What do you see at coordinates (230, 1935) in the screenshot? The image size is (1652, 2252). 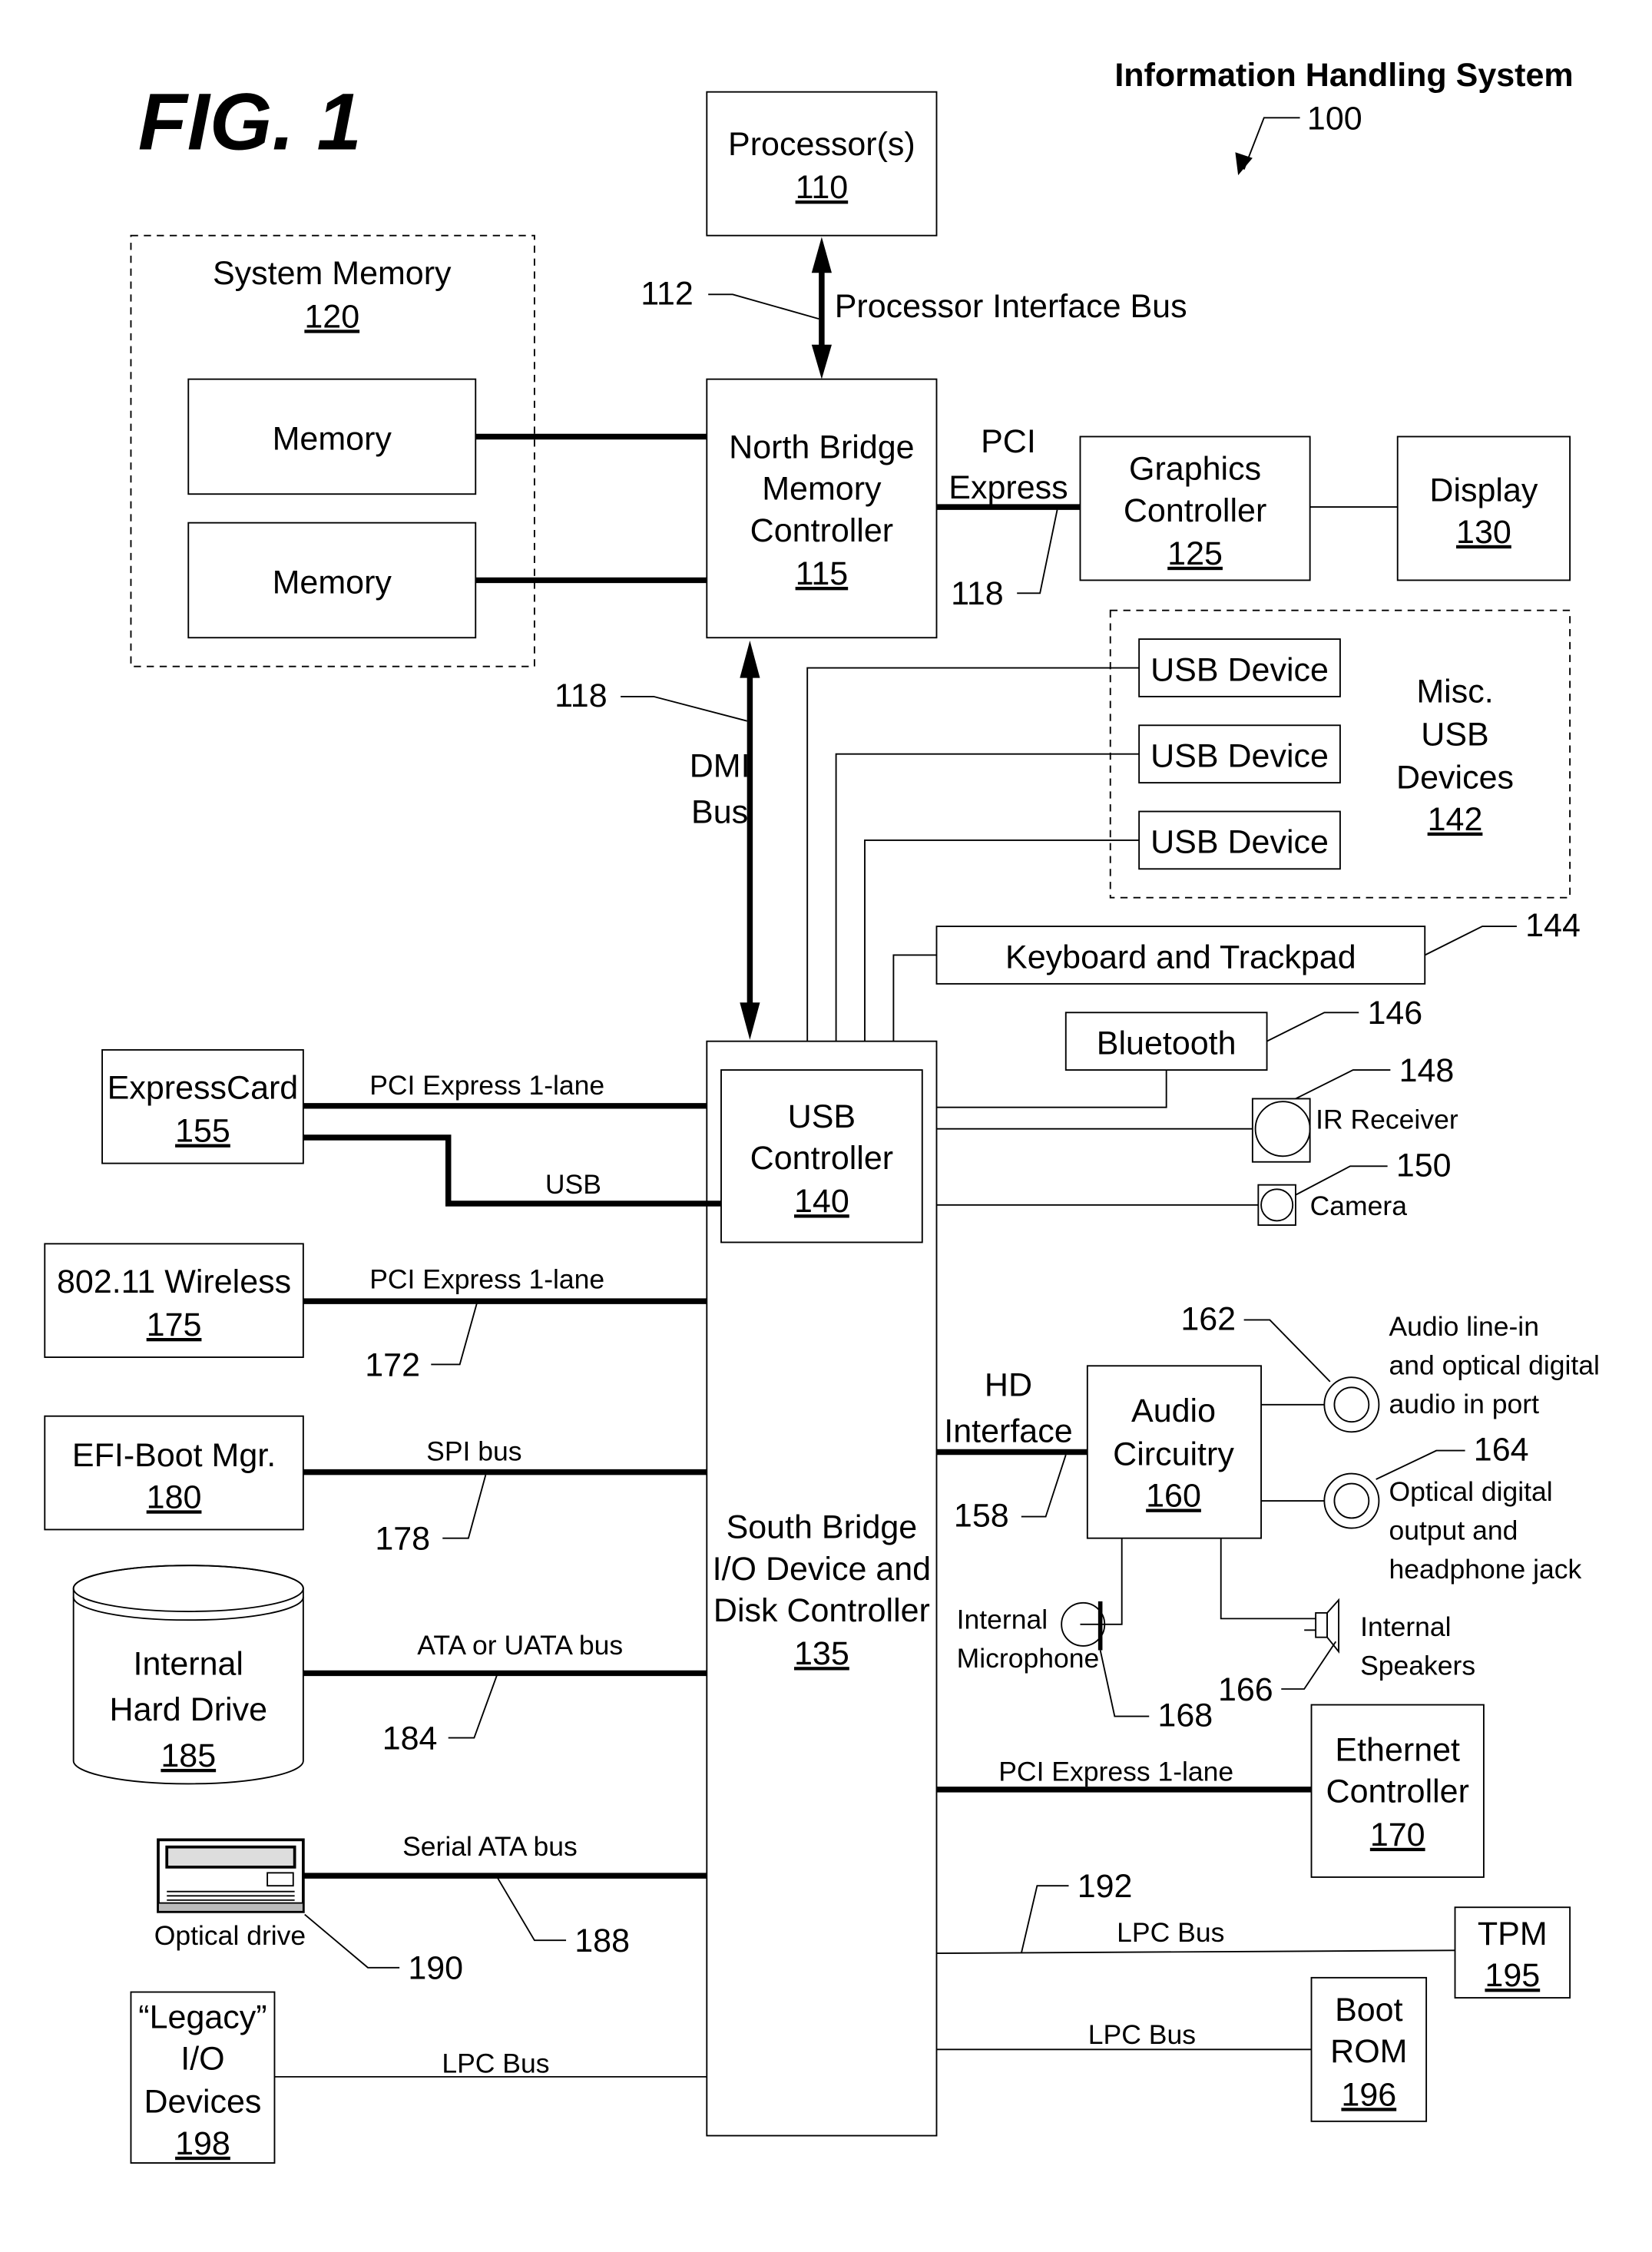 I see `optical-drive-label: Optical drive` at bounding box center [230, 1935].